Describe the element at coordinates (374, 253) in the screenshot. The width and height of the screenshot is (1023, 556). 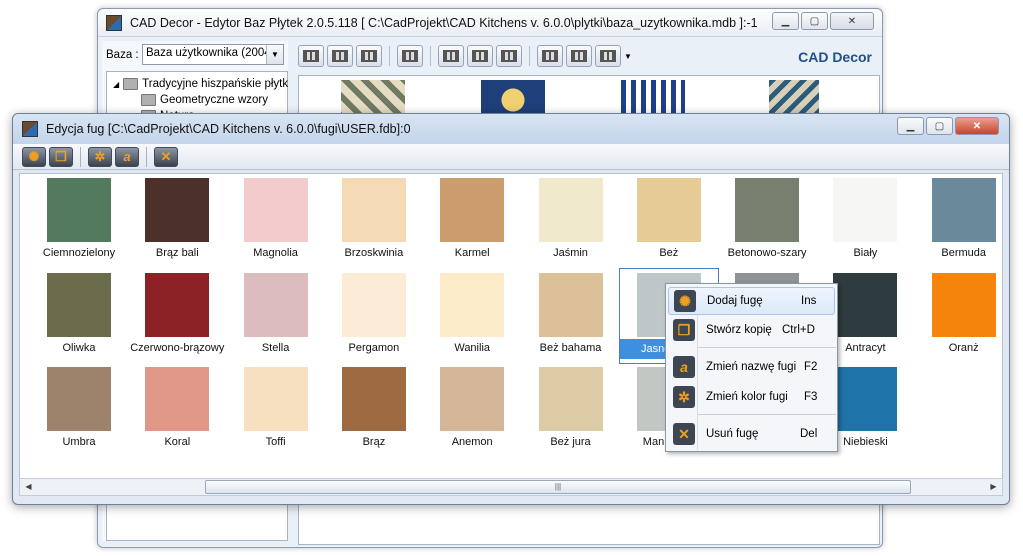
I see `swatch-label: Brzoskwinia` at that location.